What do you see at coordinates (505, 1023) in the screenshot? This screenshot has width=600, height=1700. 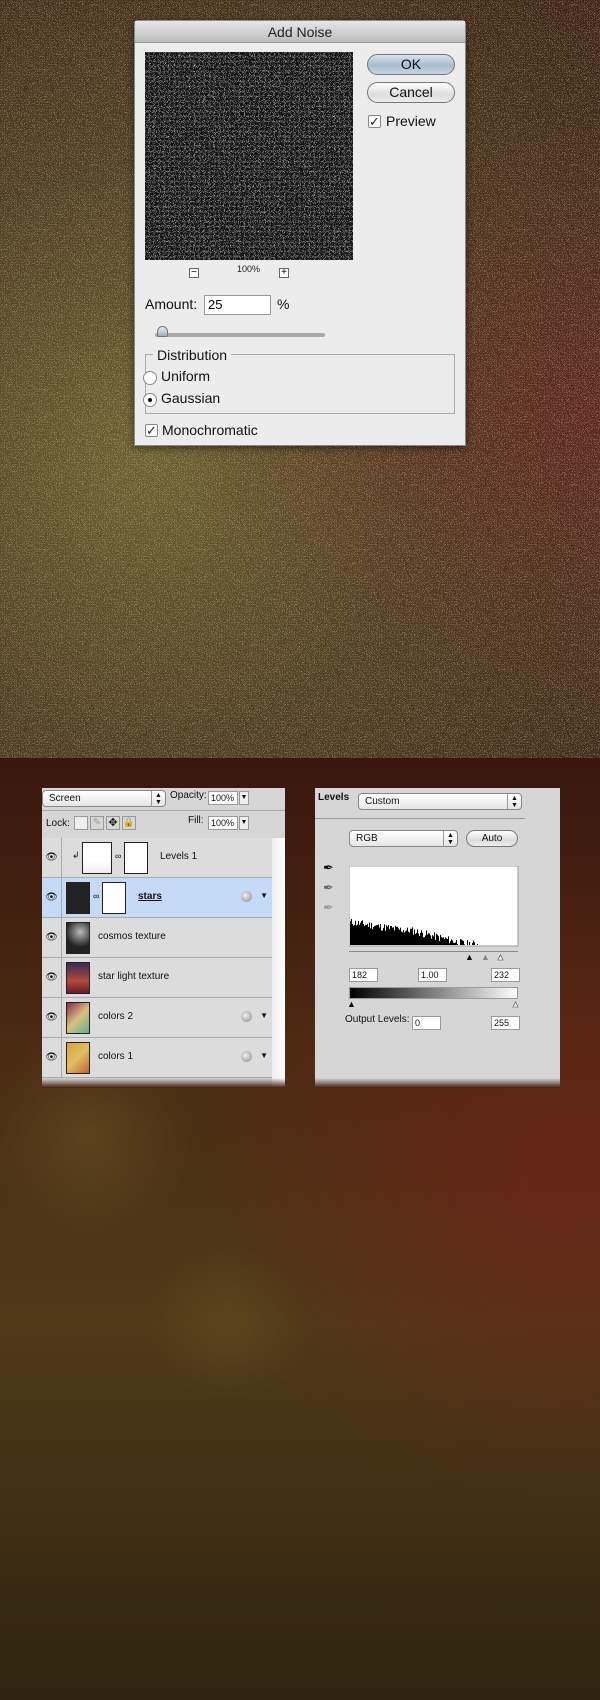 I see `output-white-field: 255` at bounding box center [505, 1023].